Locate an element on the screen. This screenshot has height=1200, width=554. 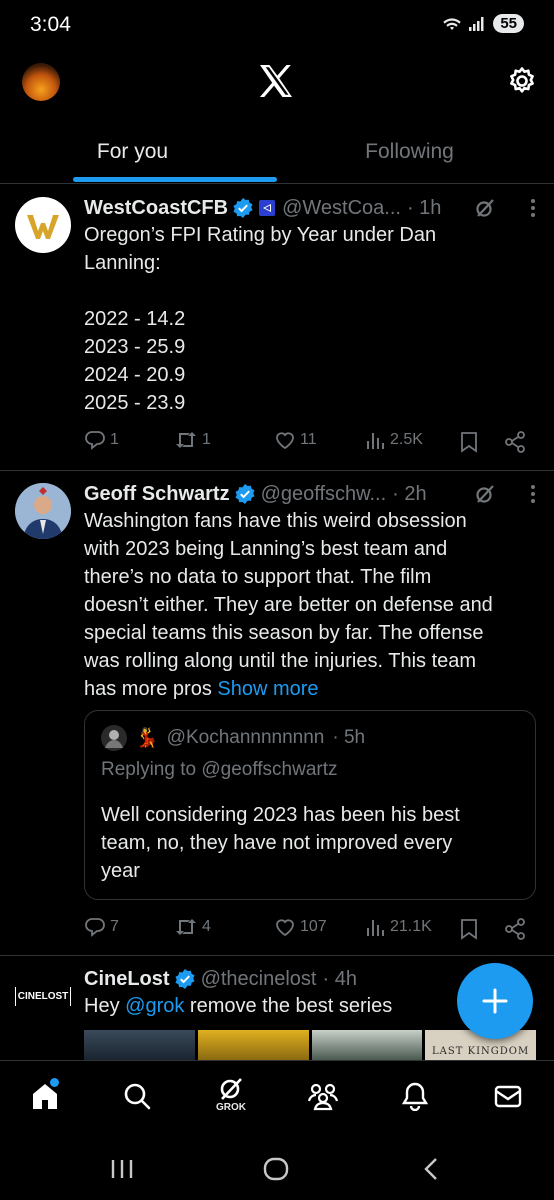
views-button: 21.1K is located at coordinates (399, 927).